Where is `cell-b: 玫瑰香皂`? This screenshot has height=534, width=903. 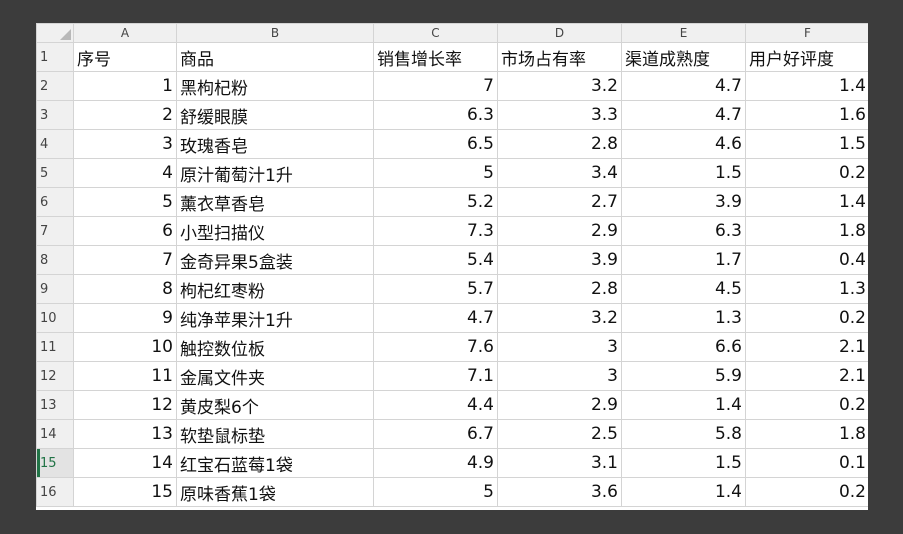
cell-b: 玫瑰香皂 is located at coordinates (275, 144).